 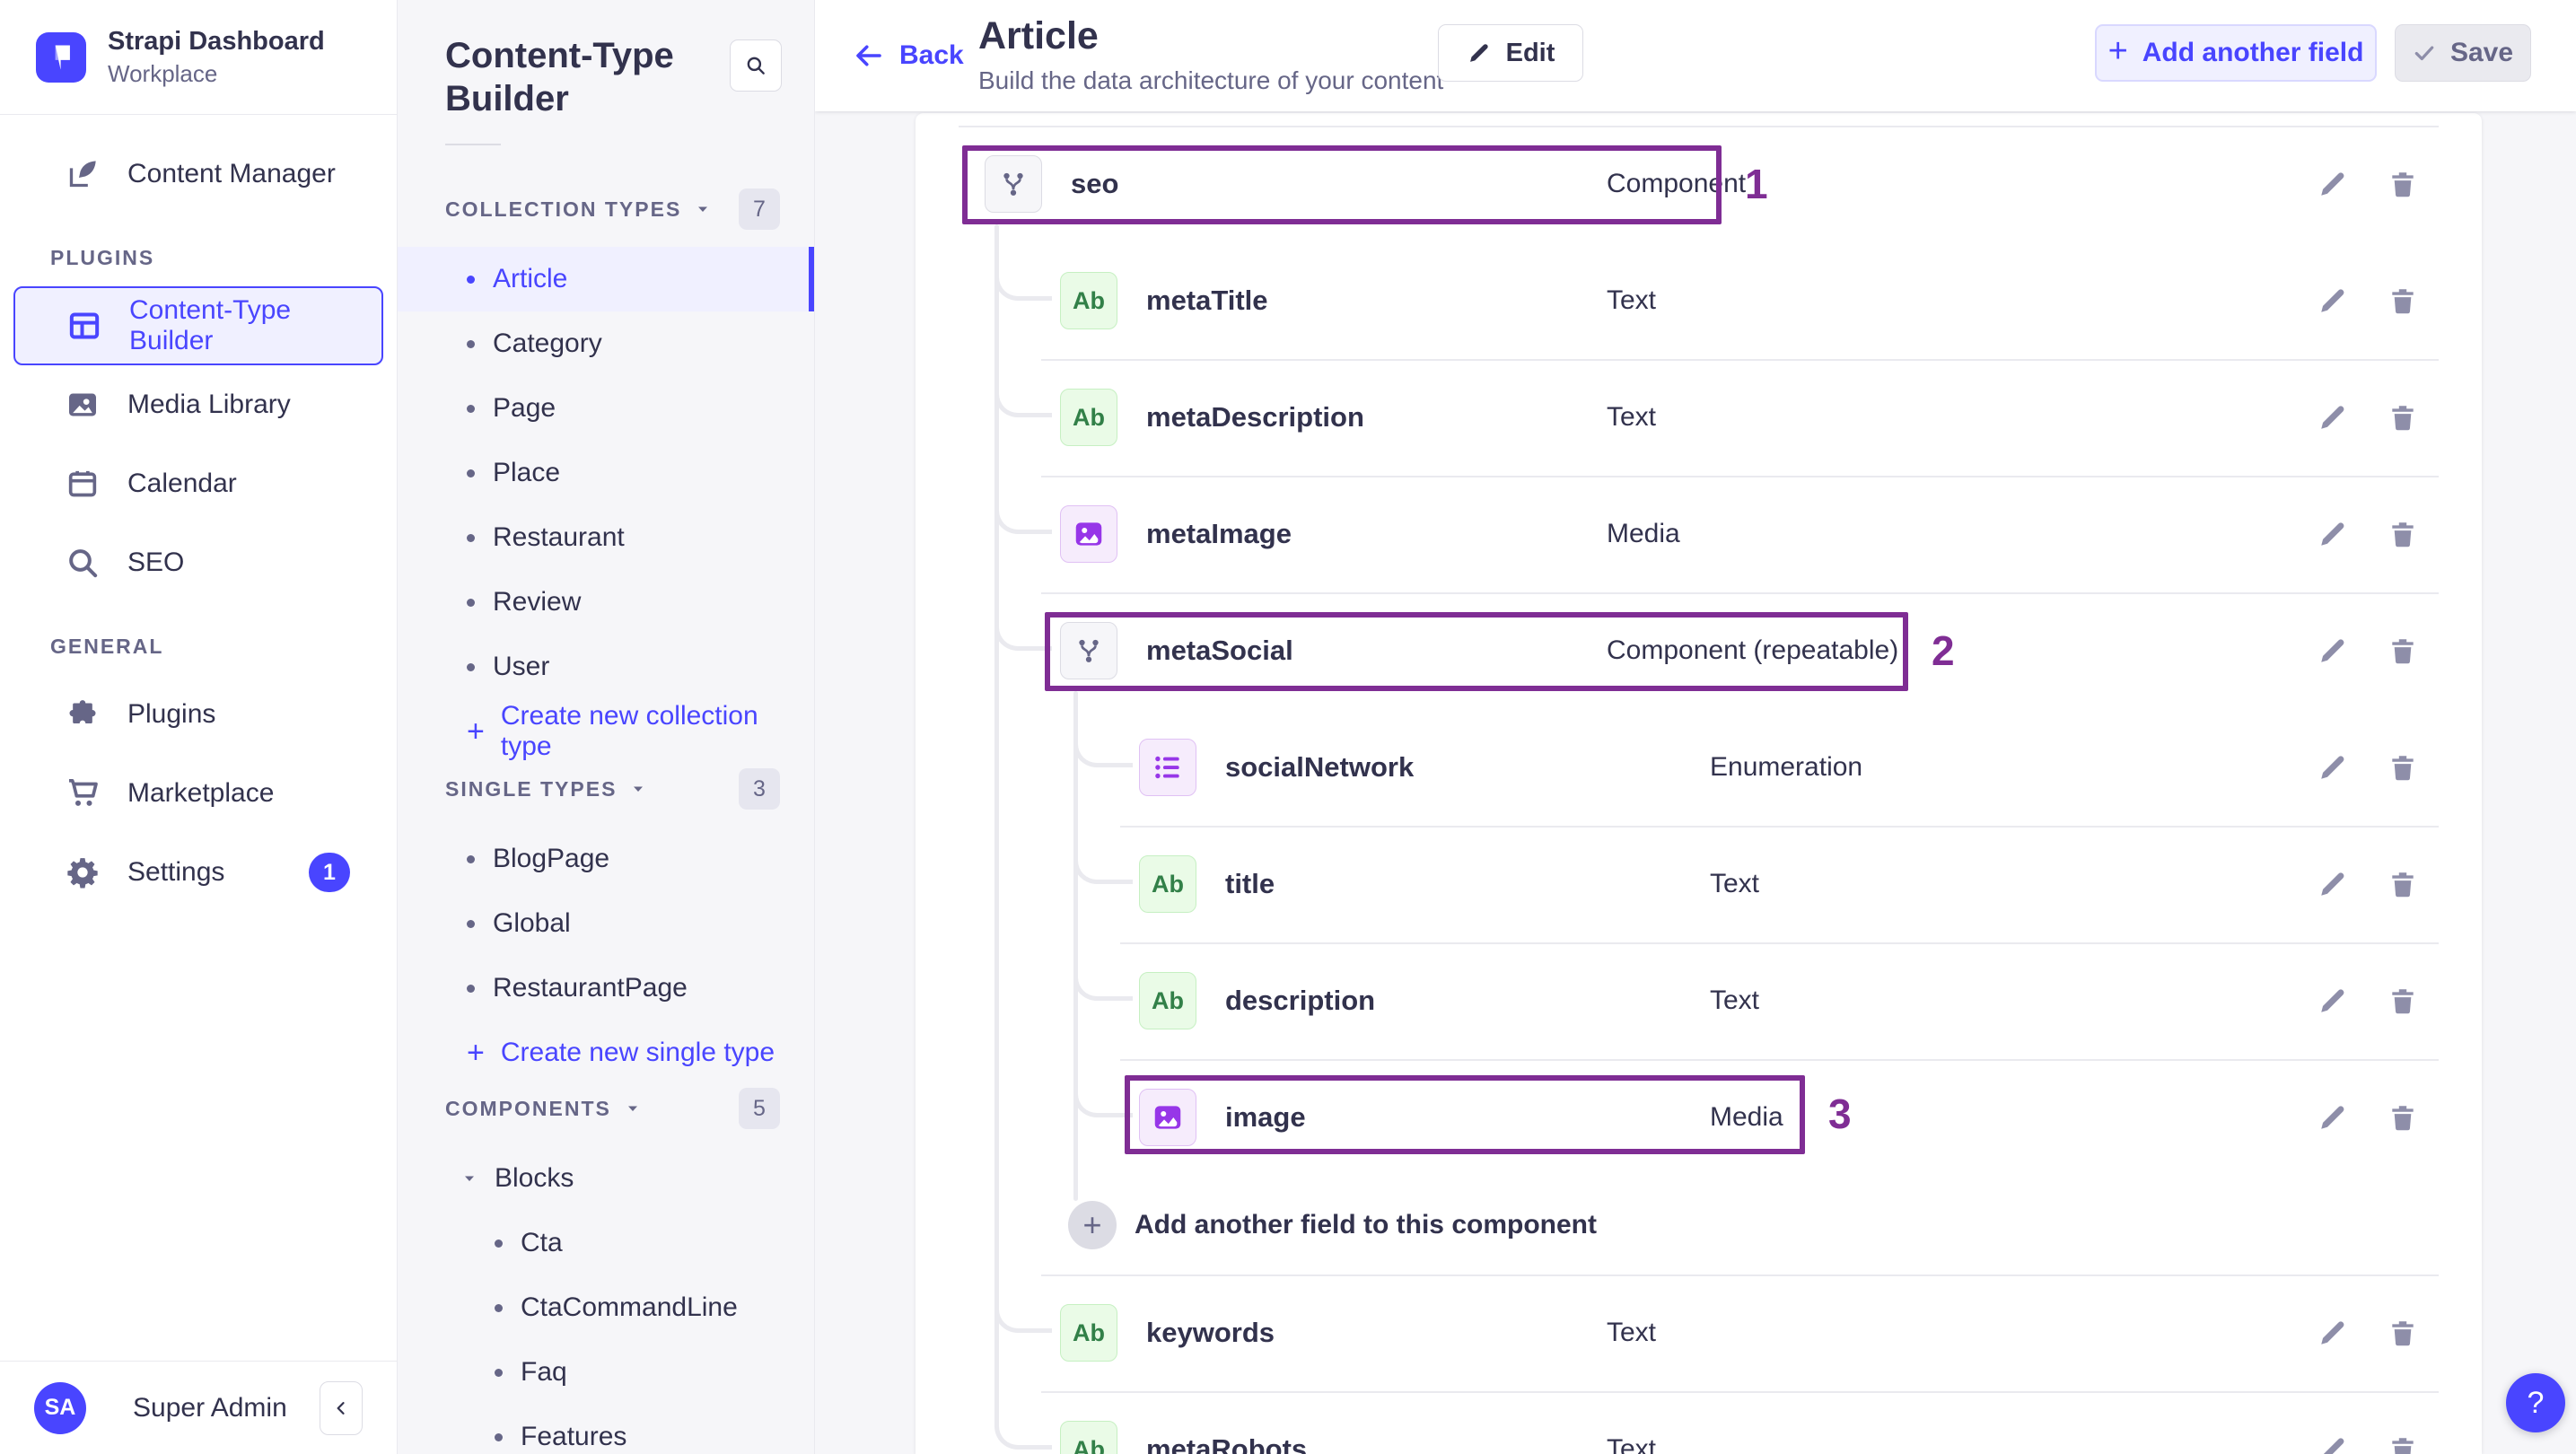 I want to click on type-item-faq: Faq, so click(x=606, y=1372).